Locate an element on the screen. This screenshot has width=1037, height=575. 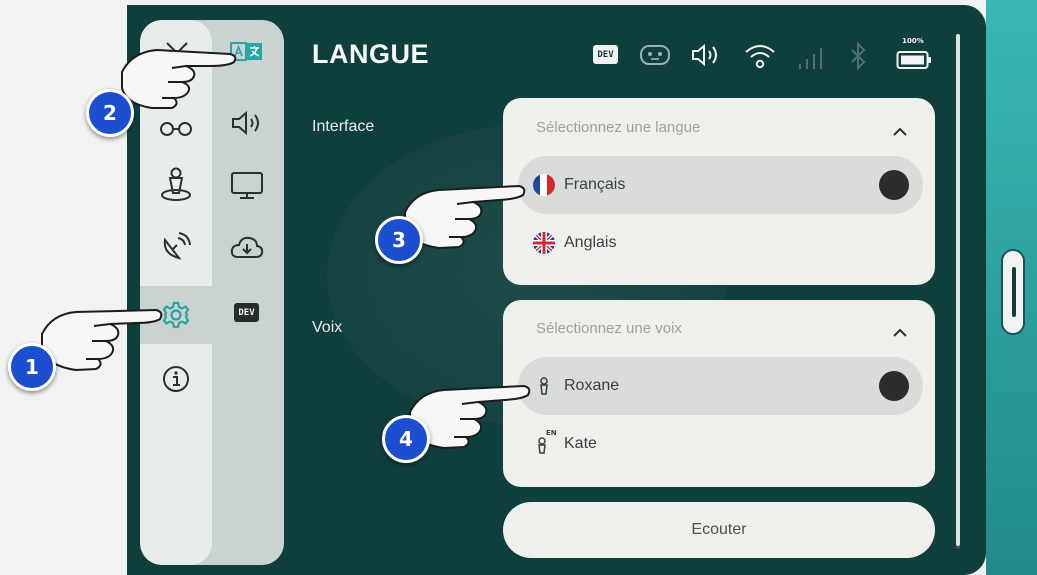
satellite-dish-icon is located at coordinates (176, 247).